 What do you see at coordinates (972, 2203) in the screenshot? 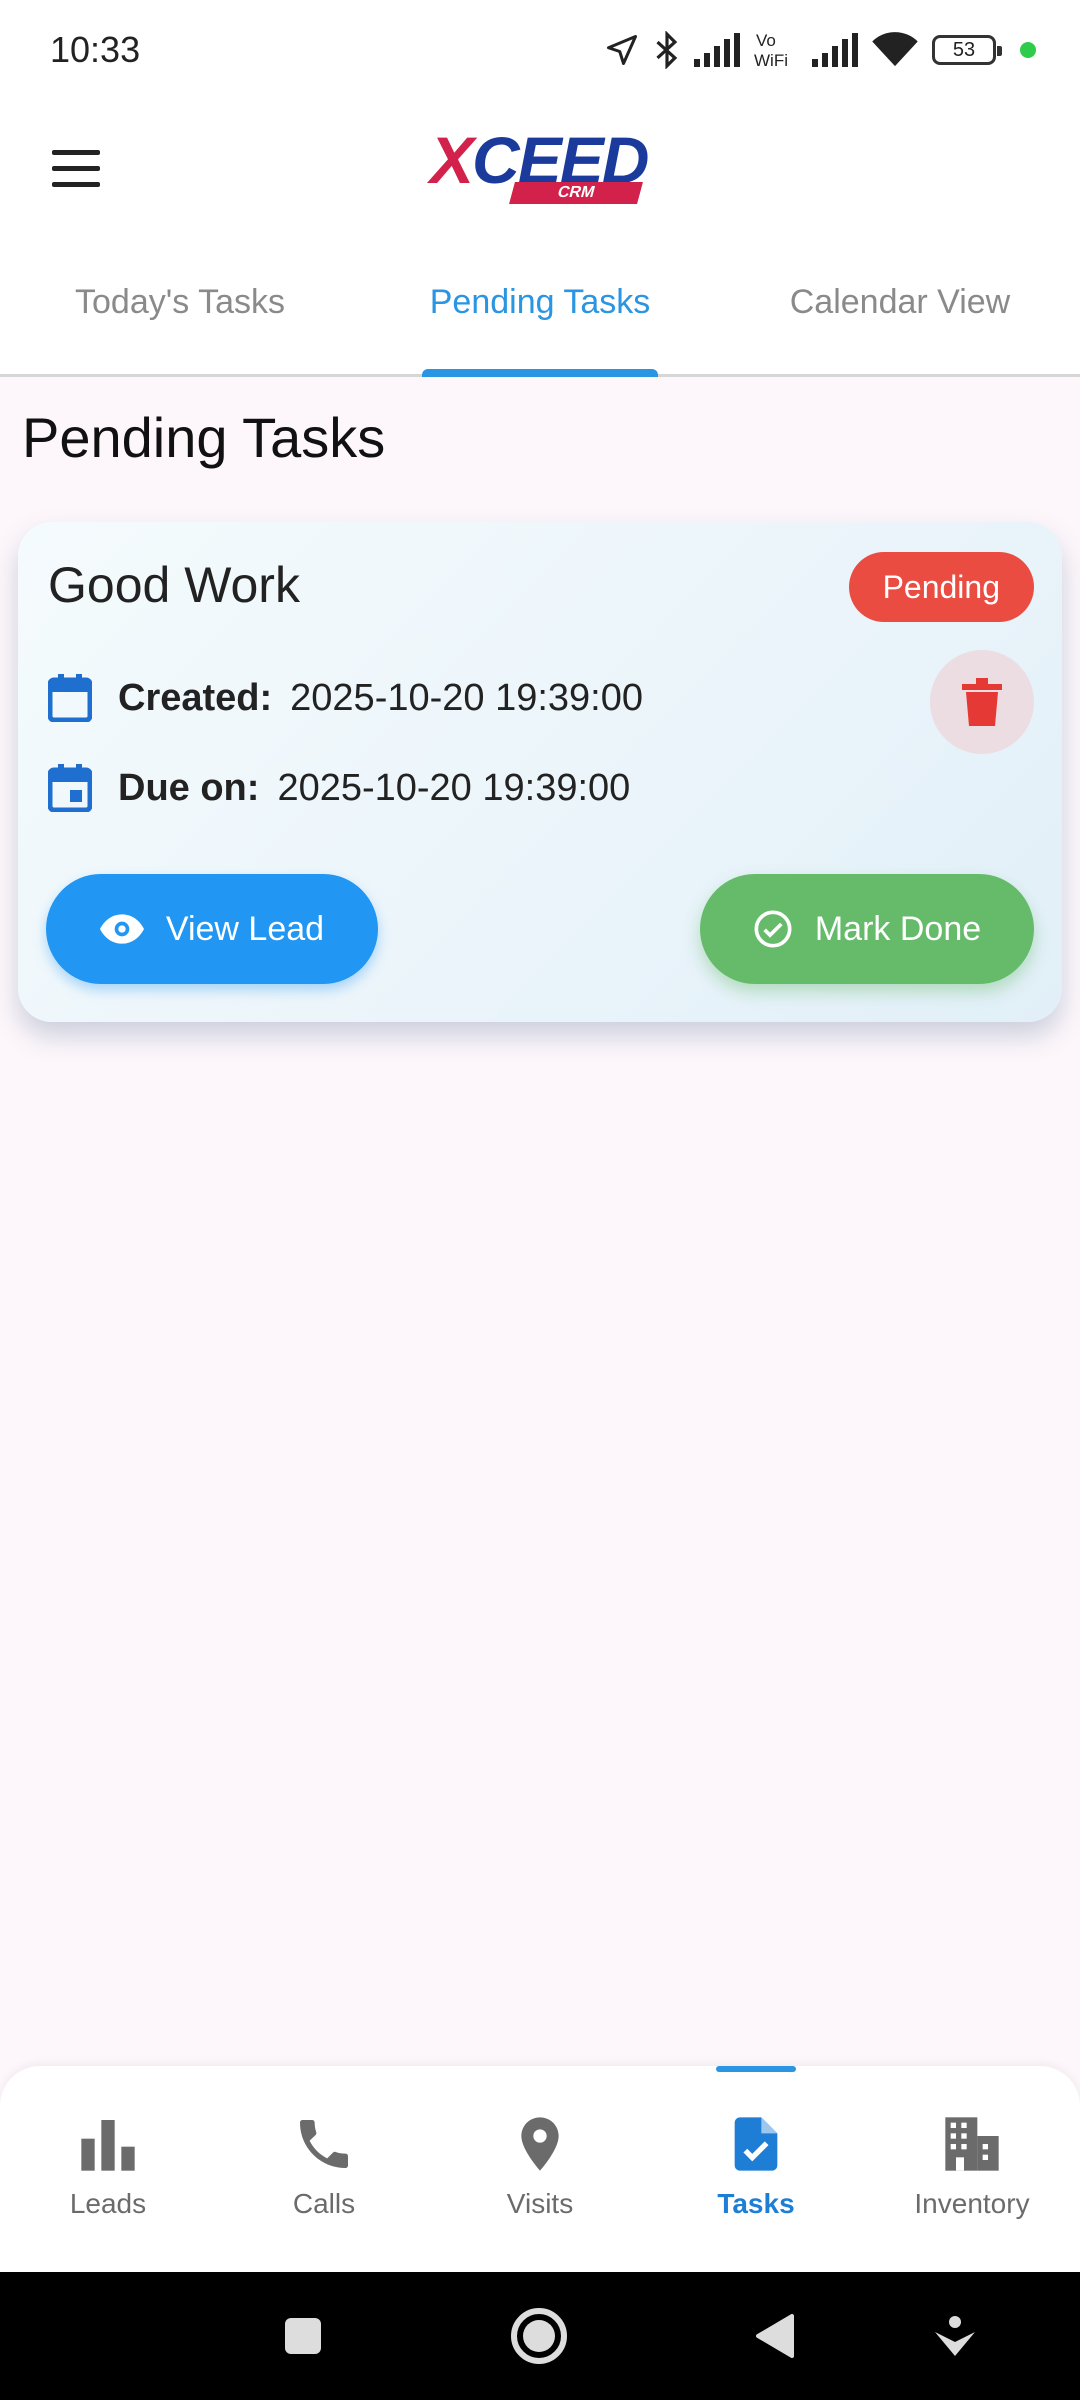
I see `nav-label-inventory: Inventory` at bounding box center [972, 2203].